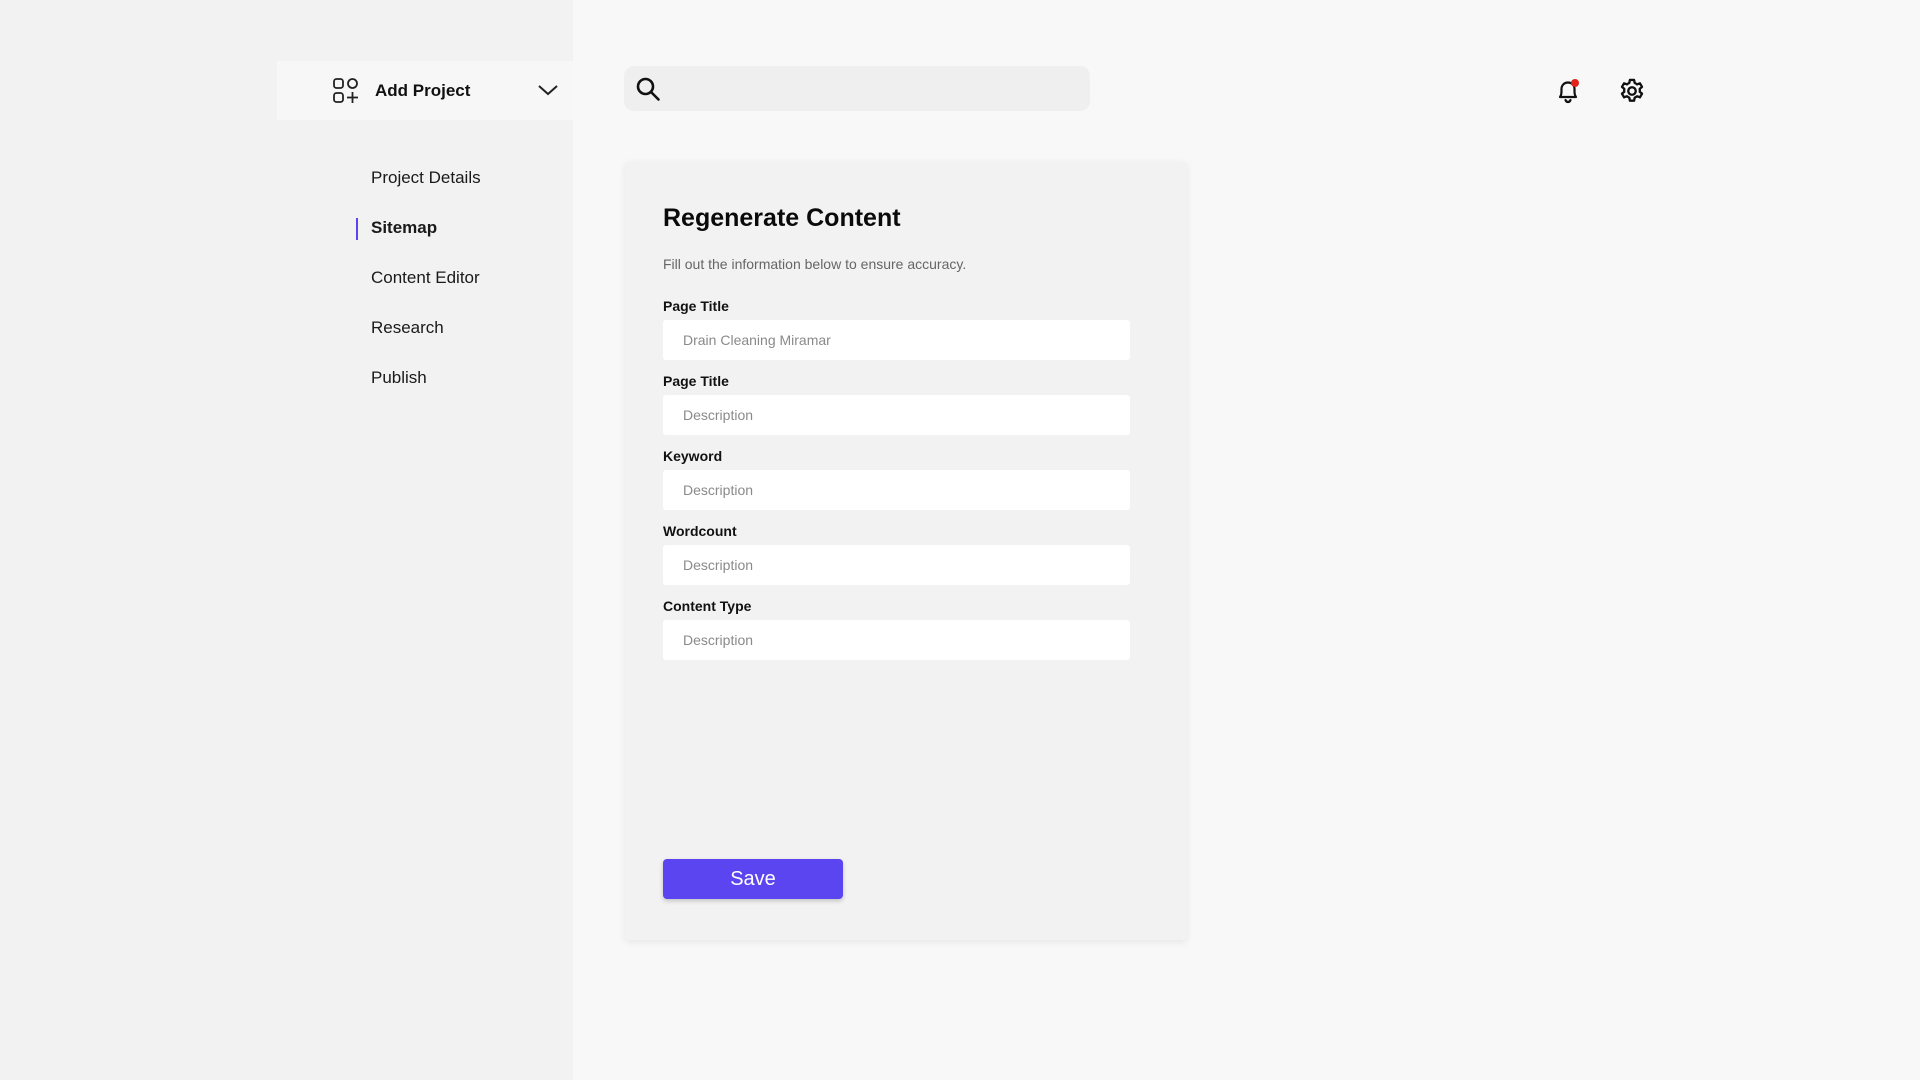  Describe the element at coordinates (896, 415) in the screenshot. I see `page-title-2-input` at that location.